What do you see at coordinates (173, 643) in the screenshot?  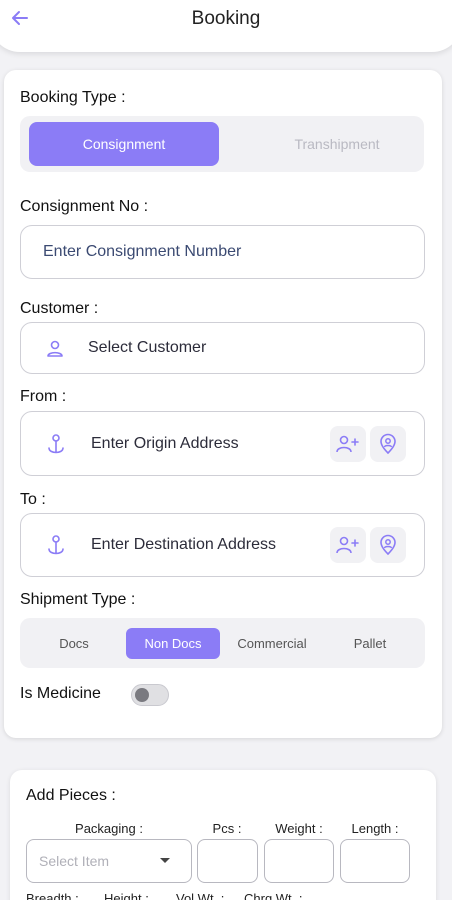 I see `shipment-type-non-docs: Non Docs` at bounding box center [173, 643].